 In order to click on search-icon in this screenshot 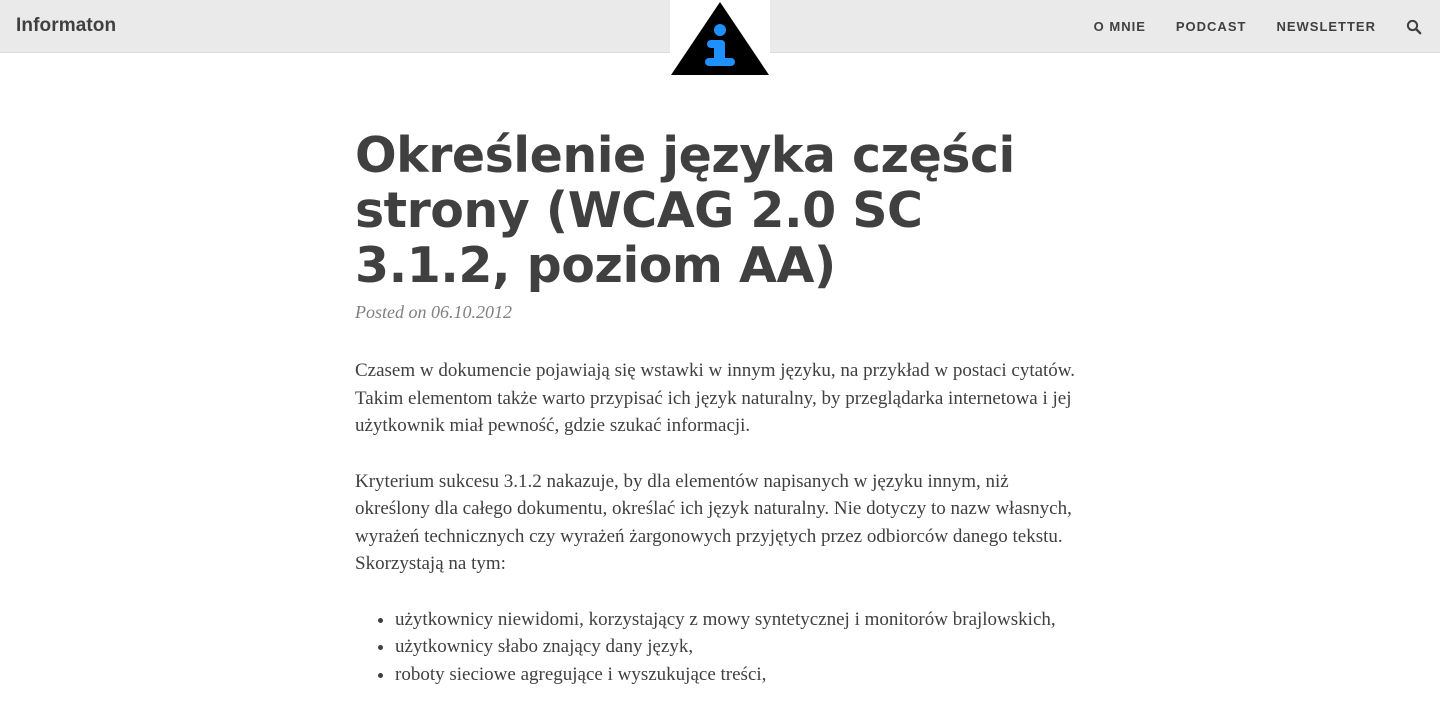, I will do `click(1414, 27)`.